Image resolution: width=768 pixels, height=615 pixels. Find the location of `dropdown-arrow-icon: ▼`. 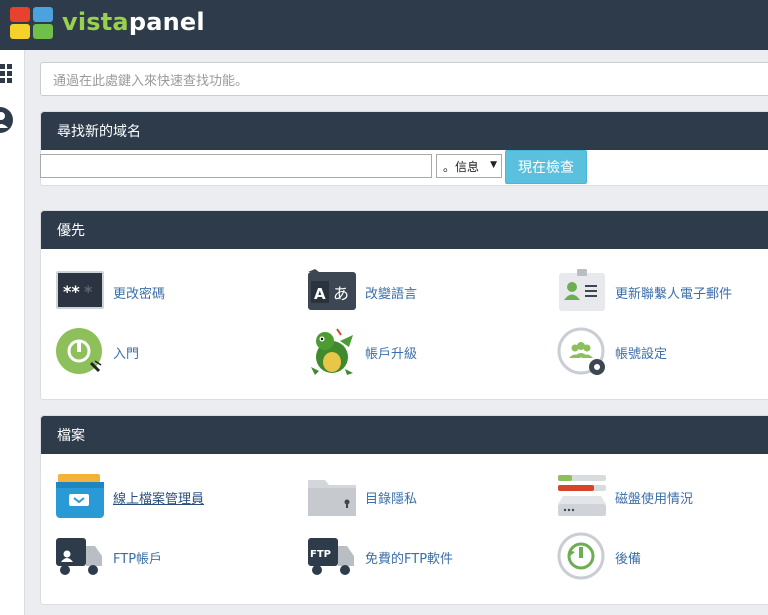

dropdown-arrow-icon: ▼ is located at coordinates (493, 165).